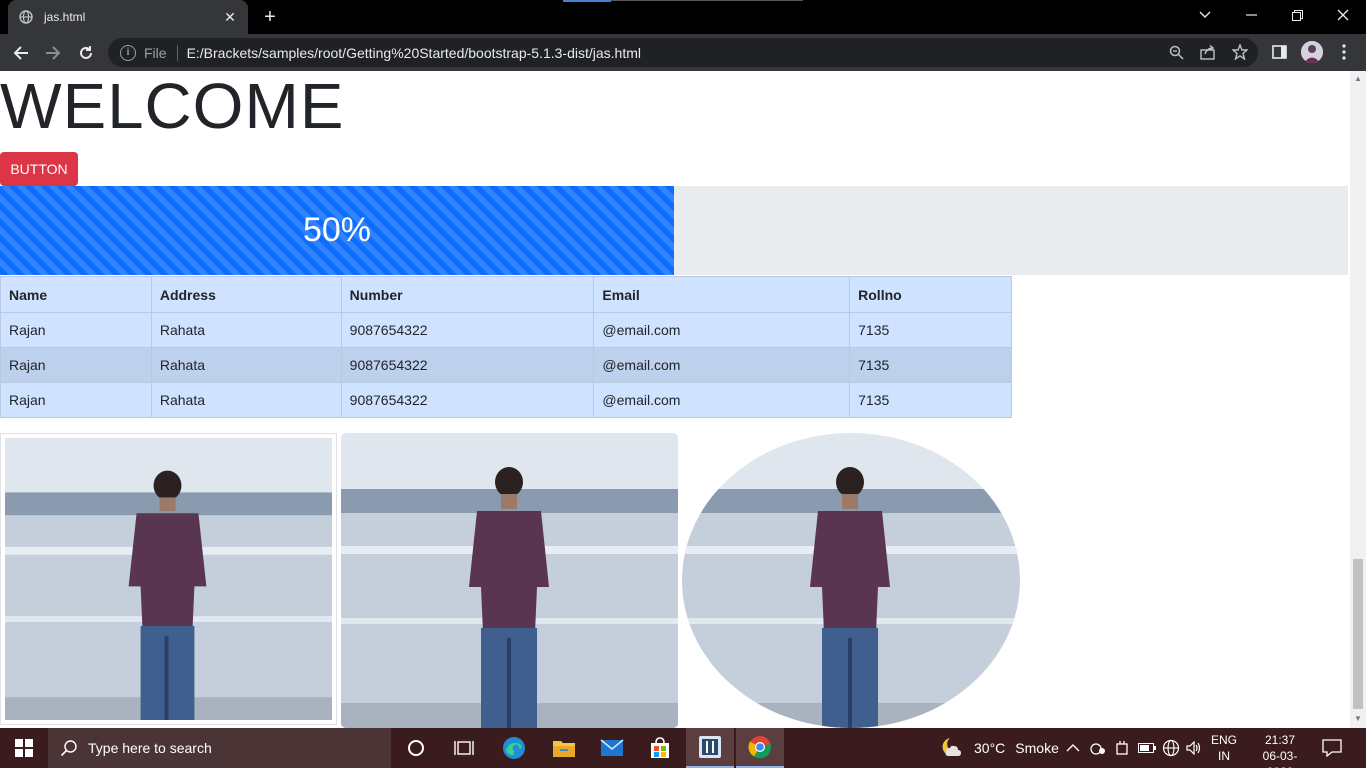 The image size is (1366, 768). I want to click on chevron-up-icon, so click(1073, 748).